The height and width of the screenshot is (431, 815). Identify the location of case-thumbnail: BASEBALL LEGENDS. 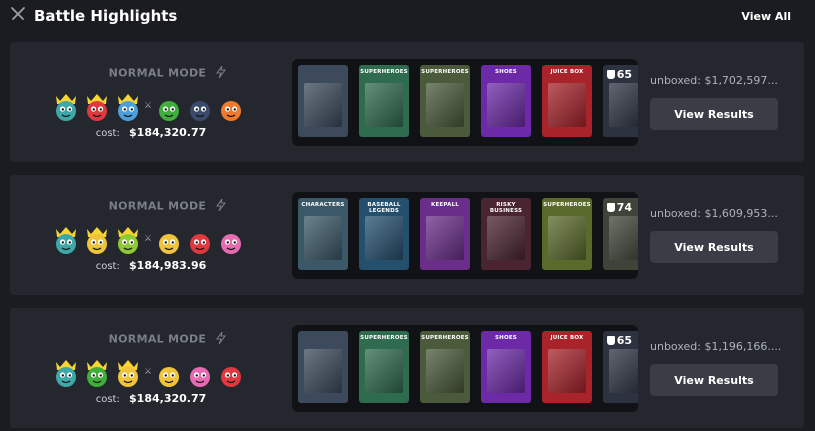
(384, 234).